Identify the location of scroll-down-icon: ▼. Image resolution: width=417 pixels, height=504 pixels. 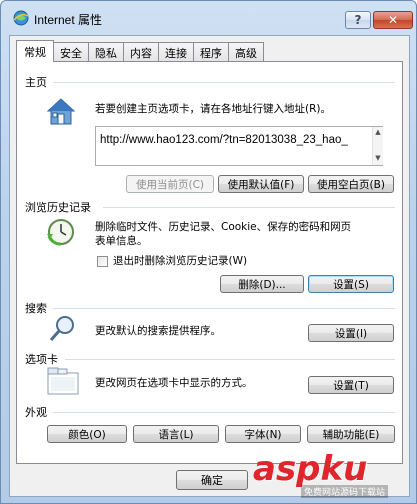
(378, 158).